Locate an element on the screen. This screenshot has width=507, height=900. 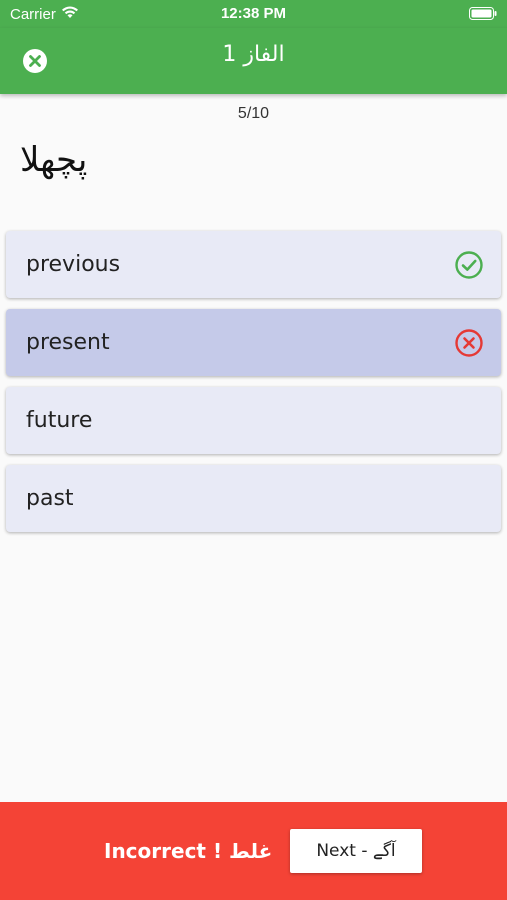
option-present: present is located at coordinates (253, 342).